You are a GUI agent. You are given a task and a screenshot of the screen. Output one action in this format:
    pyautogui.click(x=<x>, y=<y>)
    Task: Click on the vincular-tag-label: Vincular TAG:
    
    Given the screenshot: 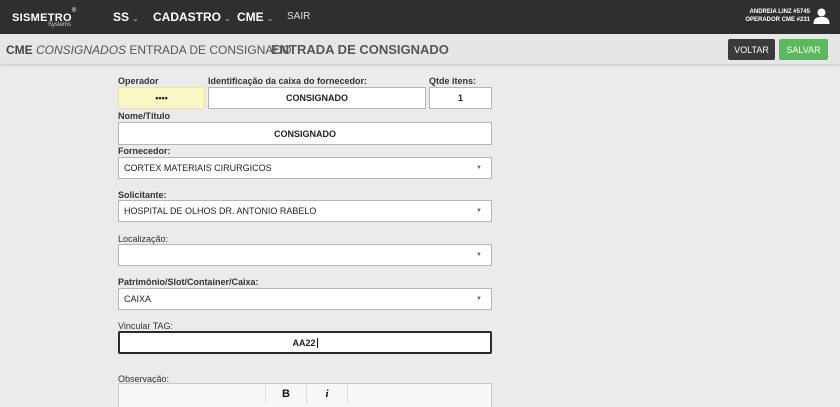 What is the action you would take?
    pyautogui.click(x=146, y=326)
    